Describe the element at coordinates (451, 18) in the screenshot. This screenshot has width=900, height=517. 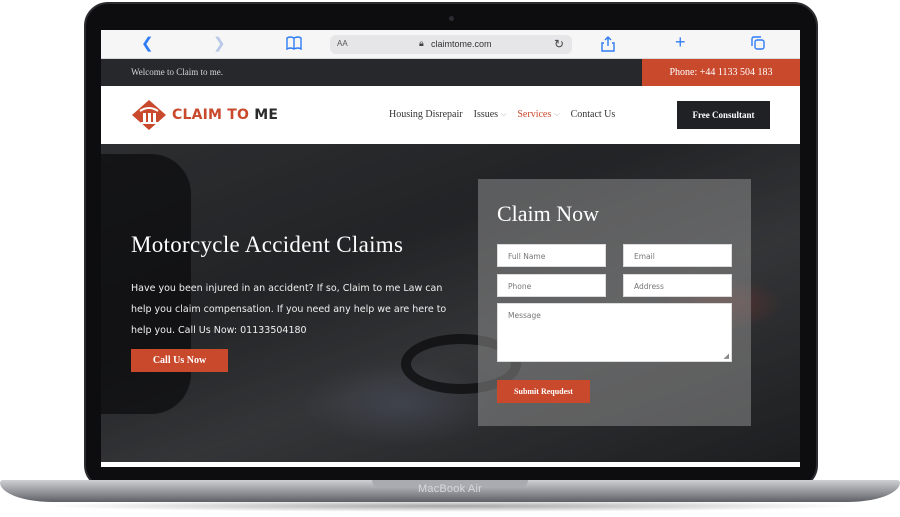
I see `camera-icon` at that location.